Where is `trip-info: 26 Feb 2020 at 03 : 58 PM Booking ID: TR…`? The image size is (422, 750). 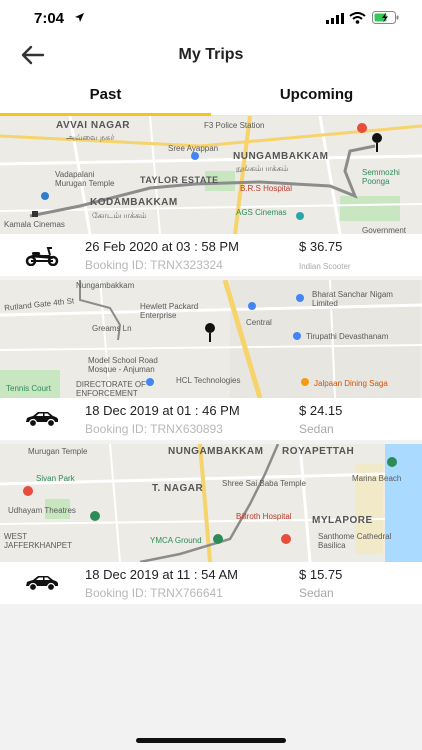 trip-info: 26 Feb 2020 at 03 : 58 PM Booking ID: TR… is located at coordinates (211, 255).